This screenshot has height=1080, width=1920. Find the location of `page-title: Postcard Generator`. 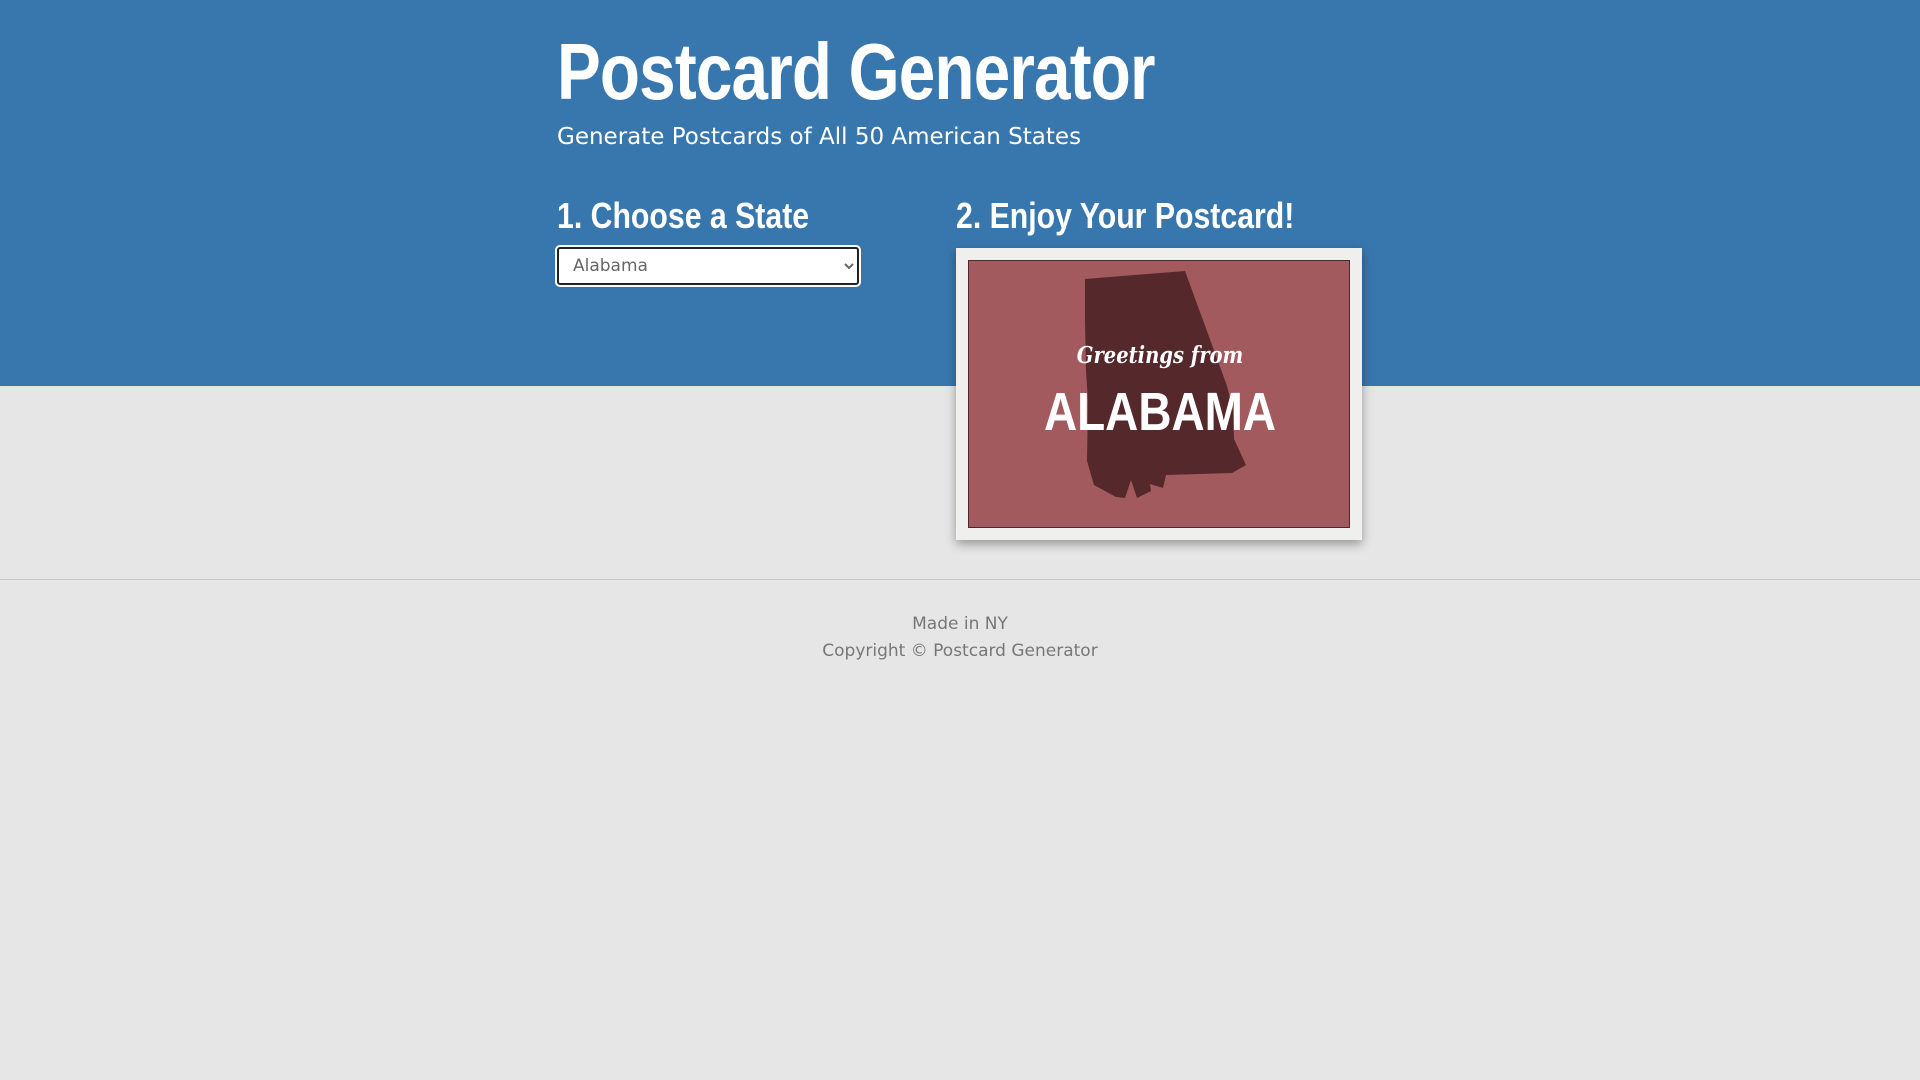

page-title: Postcard Generator is located at coordinates (856, 71).